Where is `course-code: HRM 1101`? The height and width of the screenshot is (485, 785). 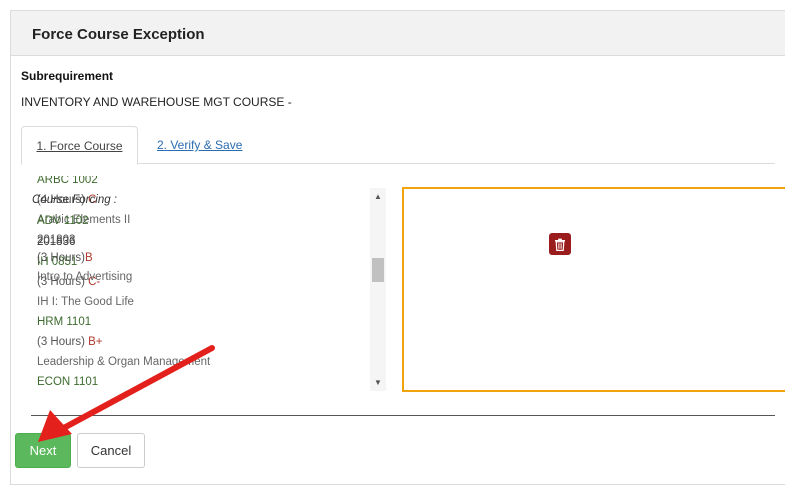
course-code: HRM 1101 is located at coordinates (64, 322).